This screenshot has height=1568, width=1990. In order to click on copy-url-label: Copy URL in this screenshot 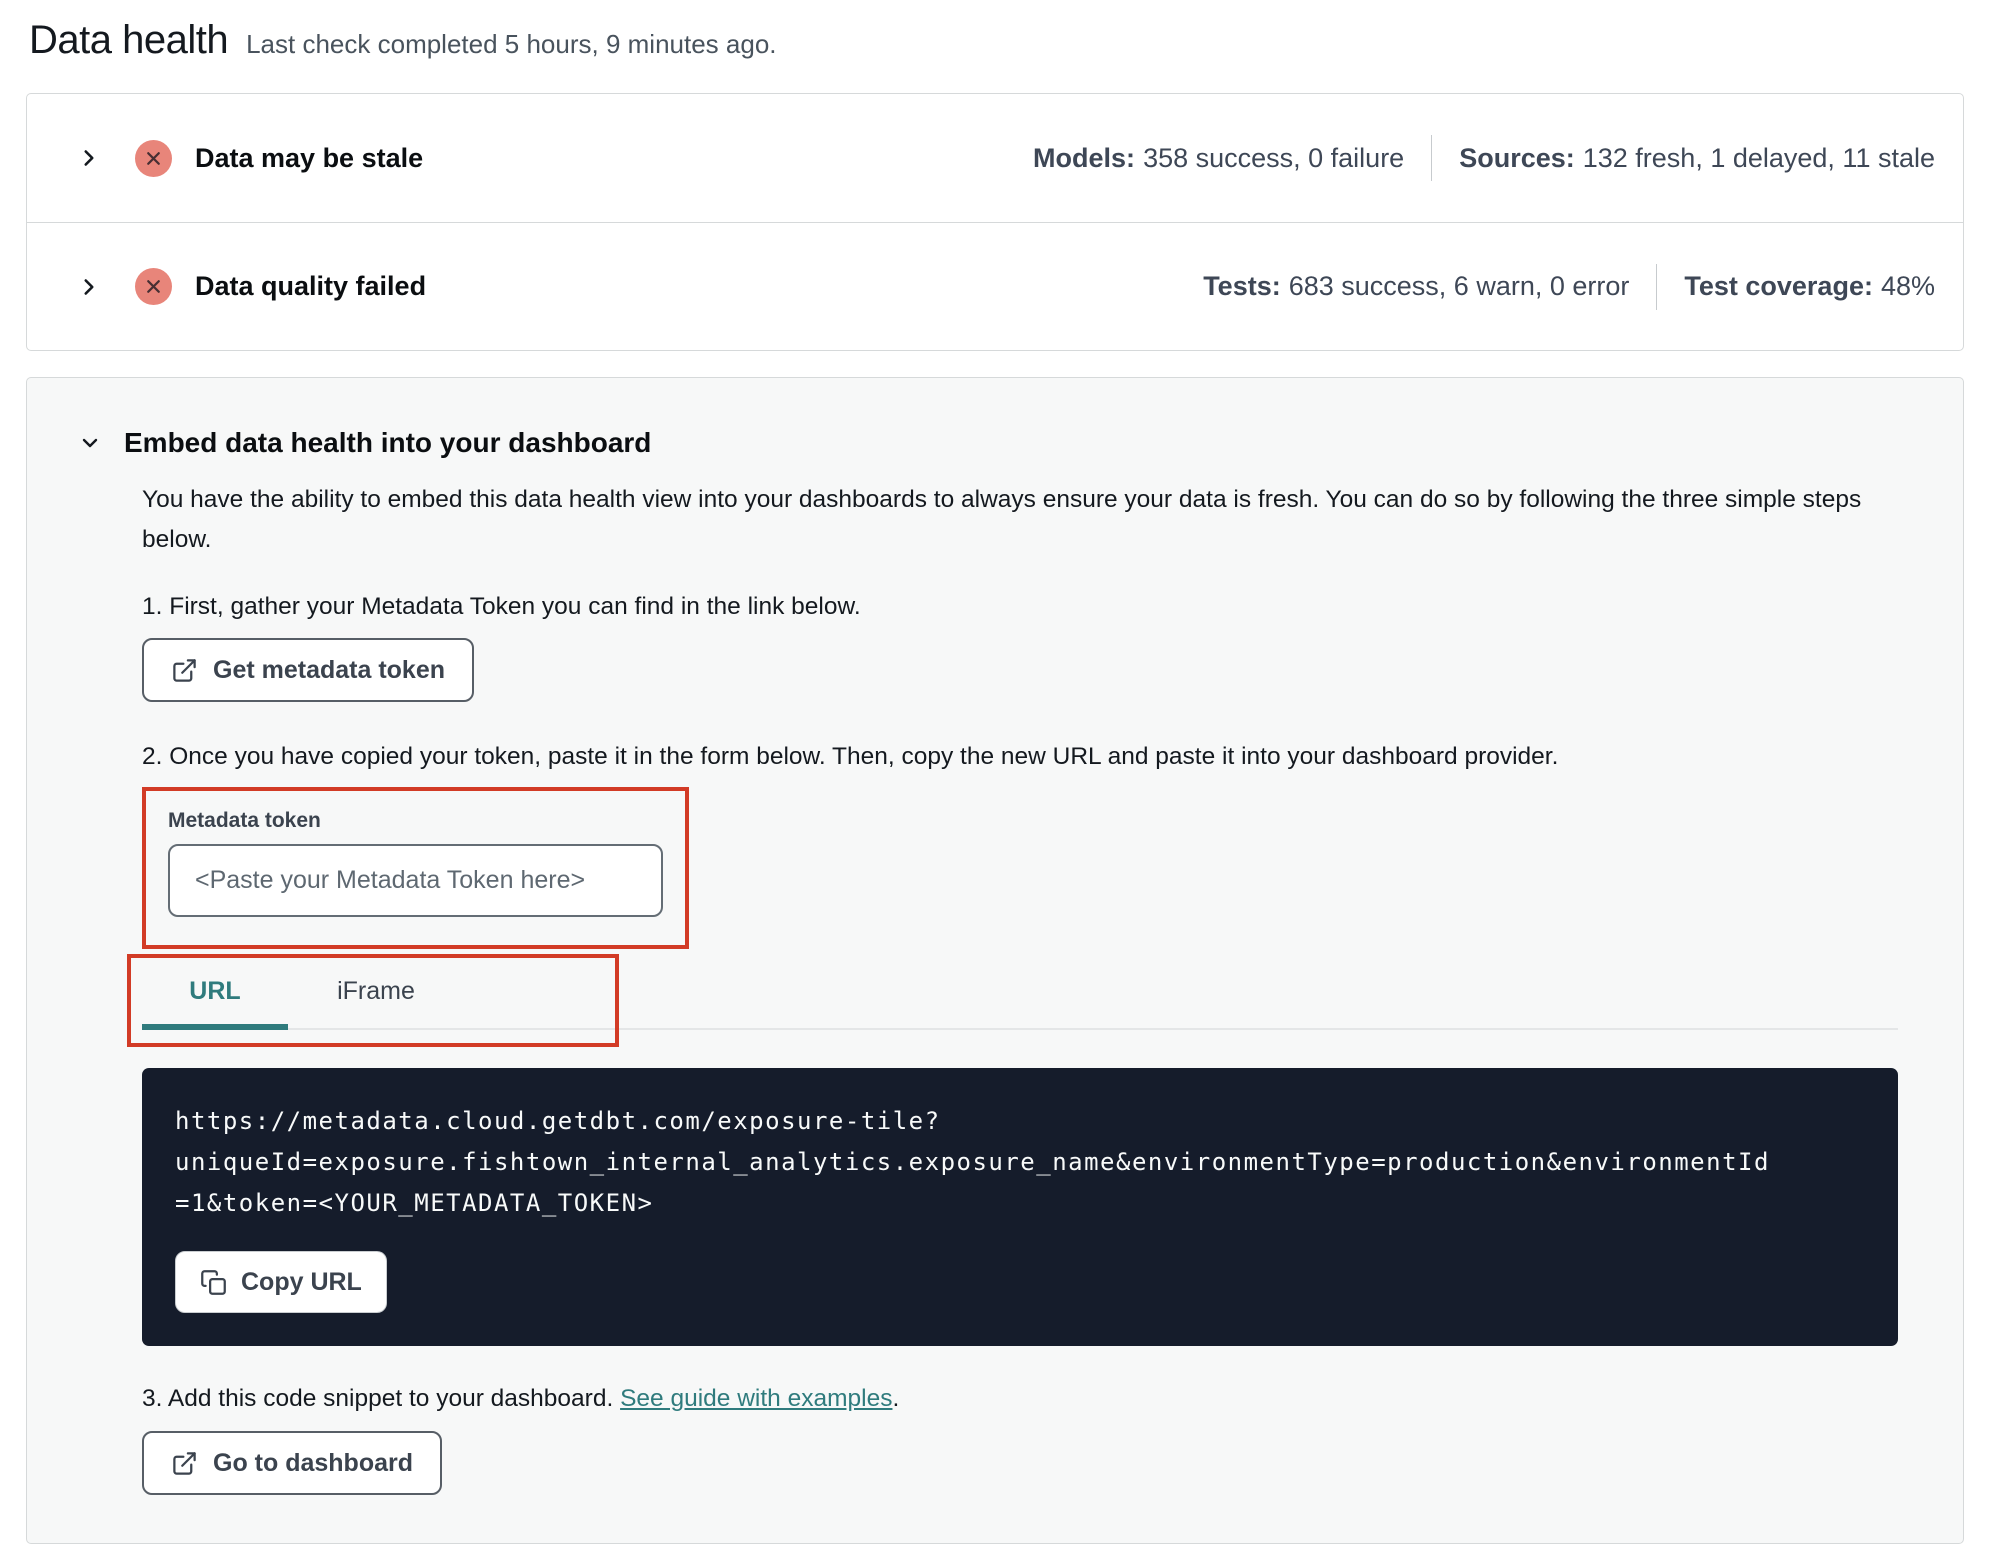, I will do `click(301, 1281)`.